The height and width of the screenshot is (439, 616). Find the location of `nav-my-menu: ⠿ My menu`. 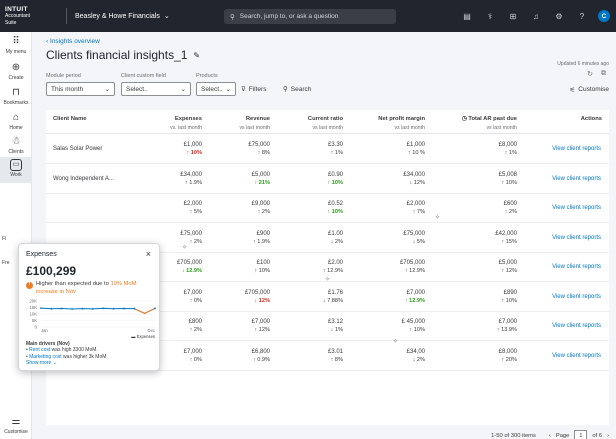

nav-my-menu: ⠿ My menu is located at coordinates (16, 45).